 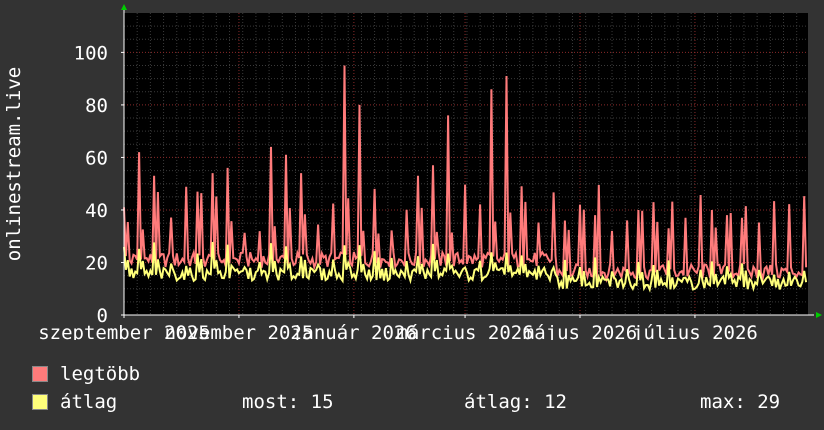 What do you see at coordinates (40, 402) in the screenshot?
I see `legend-swatch-atlag` at bounding box center [40, 402].